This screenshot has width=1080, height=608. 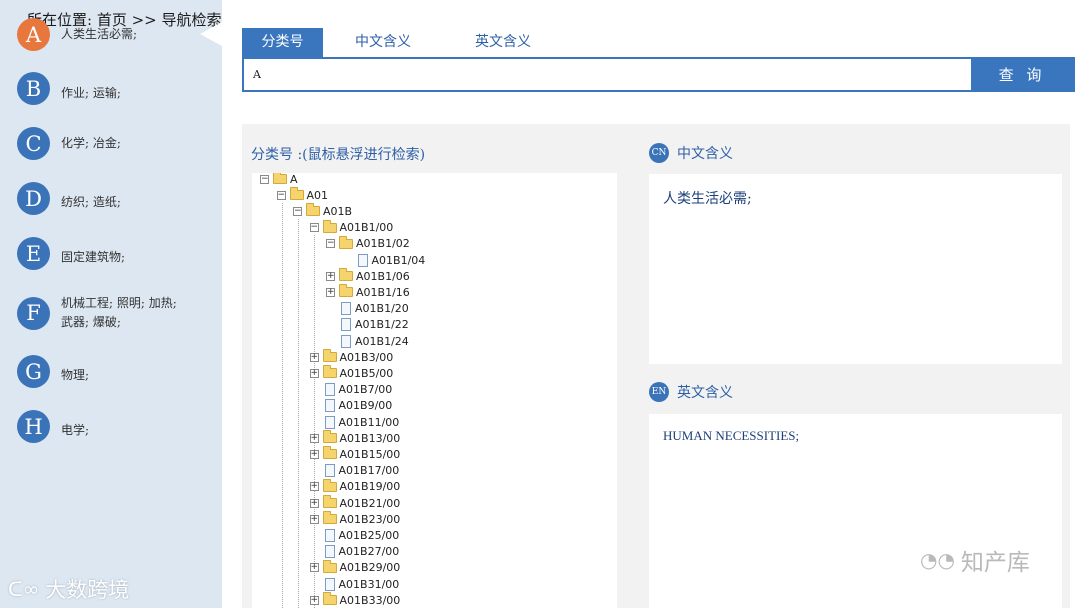 I want to click on tree-node: A01B1/04, so click(x=384, y=260).